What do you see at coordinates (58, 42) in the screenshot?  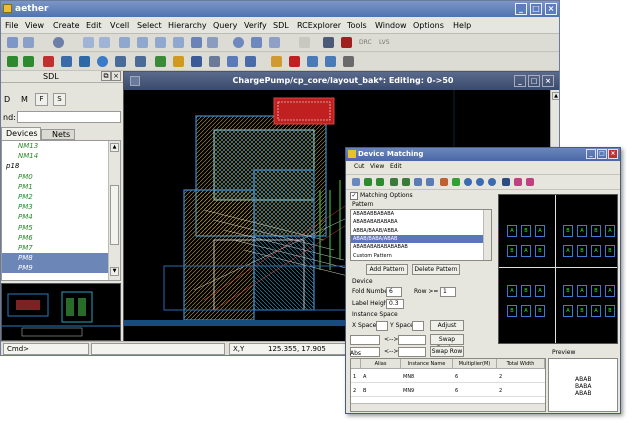 I see `search-icon` at bounding box center [58, 42].